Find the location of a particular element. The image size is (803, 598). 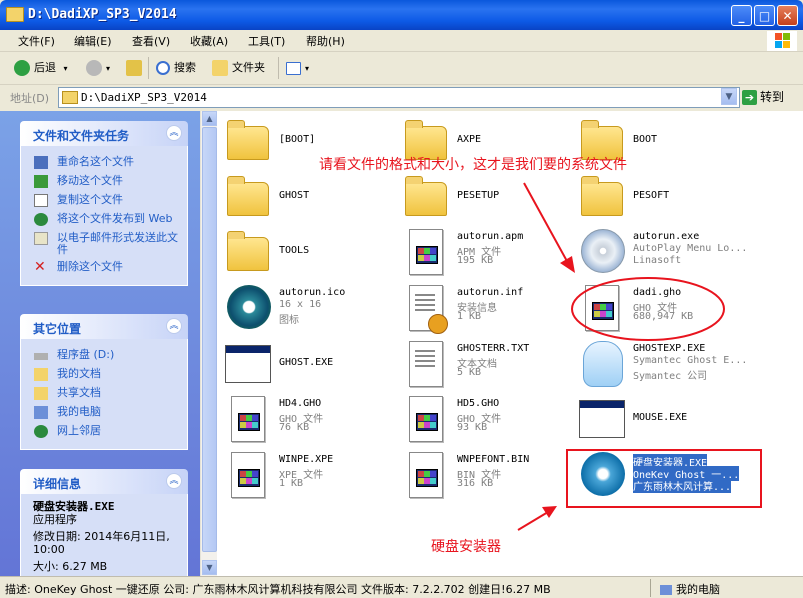

status-separator is located at coordinates (650, 588).